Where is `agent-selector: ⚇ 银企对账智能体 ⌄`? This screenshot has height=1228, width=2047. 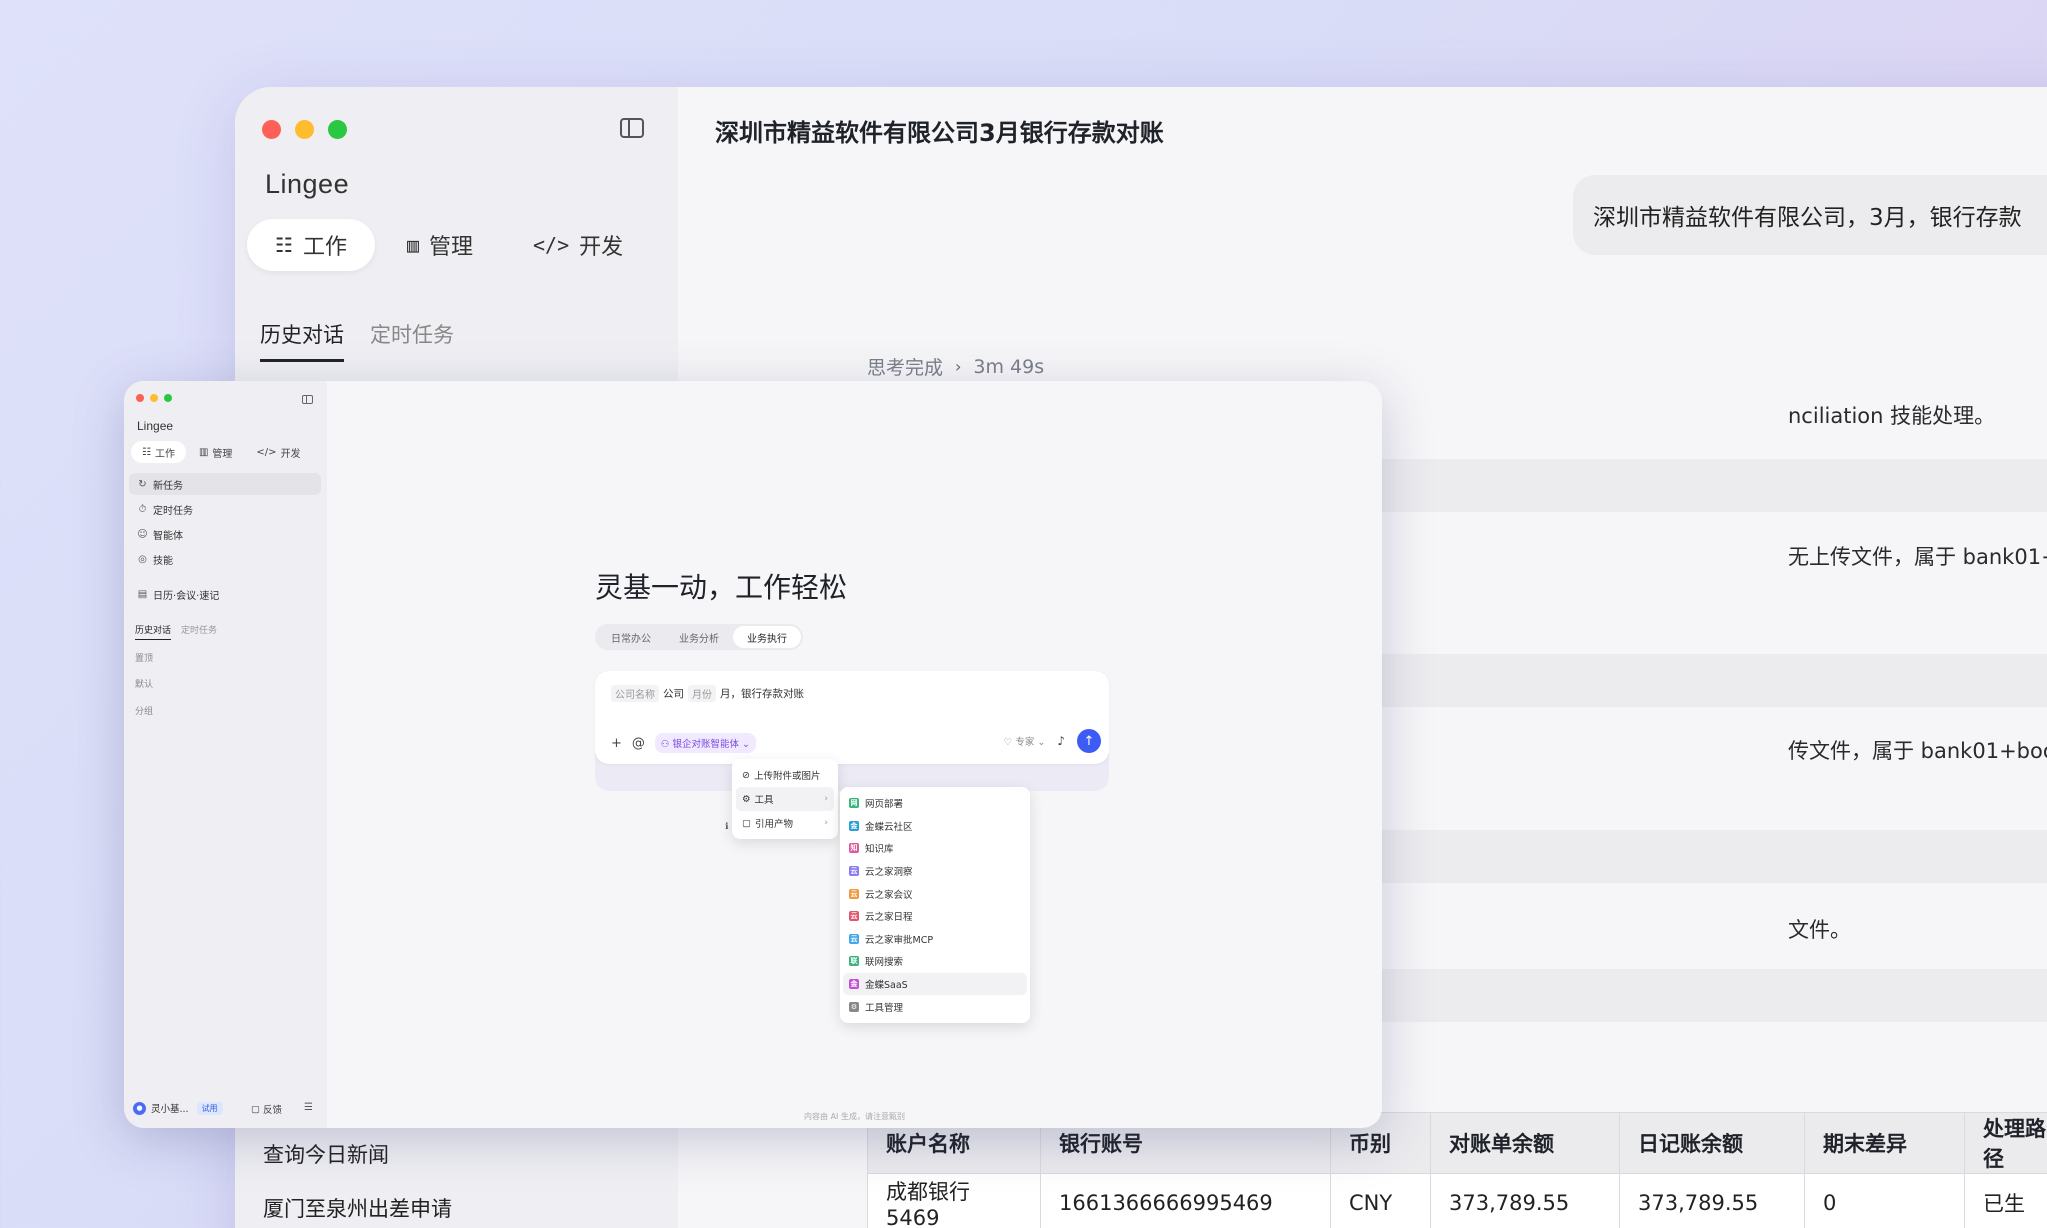 agent-selector: ⚇ 银企对账智能体 ⌄ is located at coordinates (705, 743).